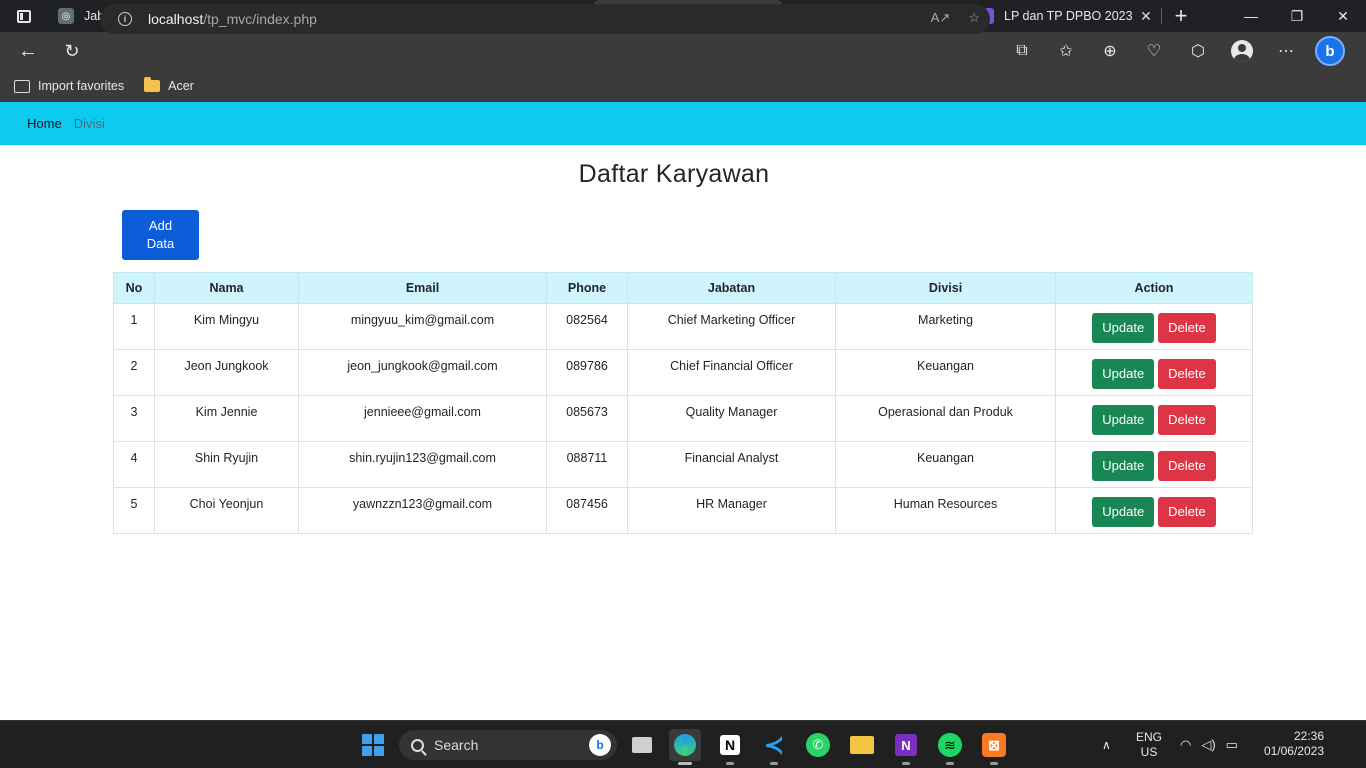 The image size is (1366, 768). Describe the element at coordinates (422, 288) in the screenshot. I see `column-header: Email` at that location.